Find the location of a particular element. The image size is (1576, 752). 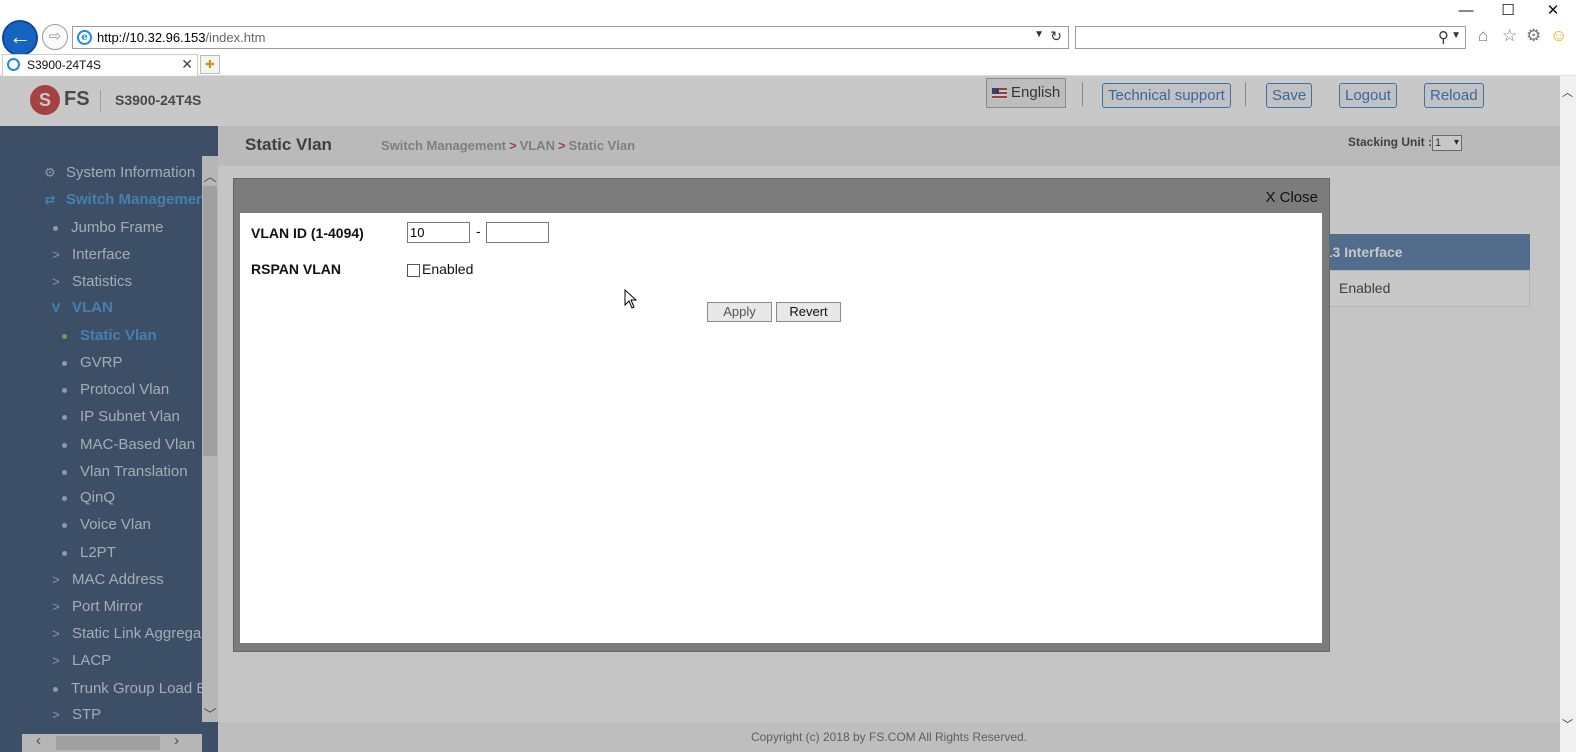

address-url: http://10.32.96.153/index.htm is located at coordinates (181, 37).